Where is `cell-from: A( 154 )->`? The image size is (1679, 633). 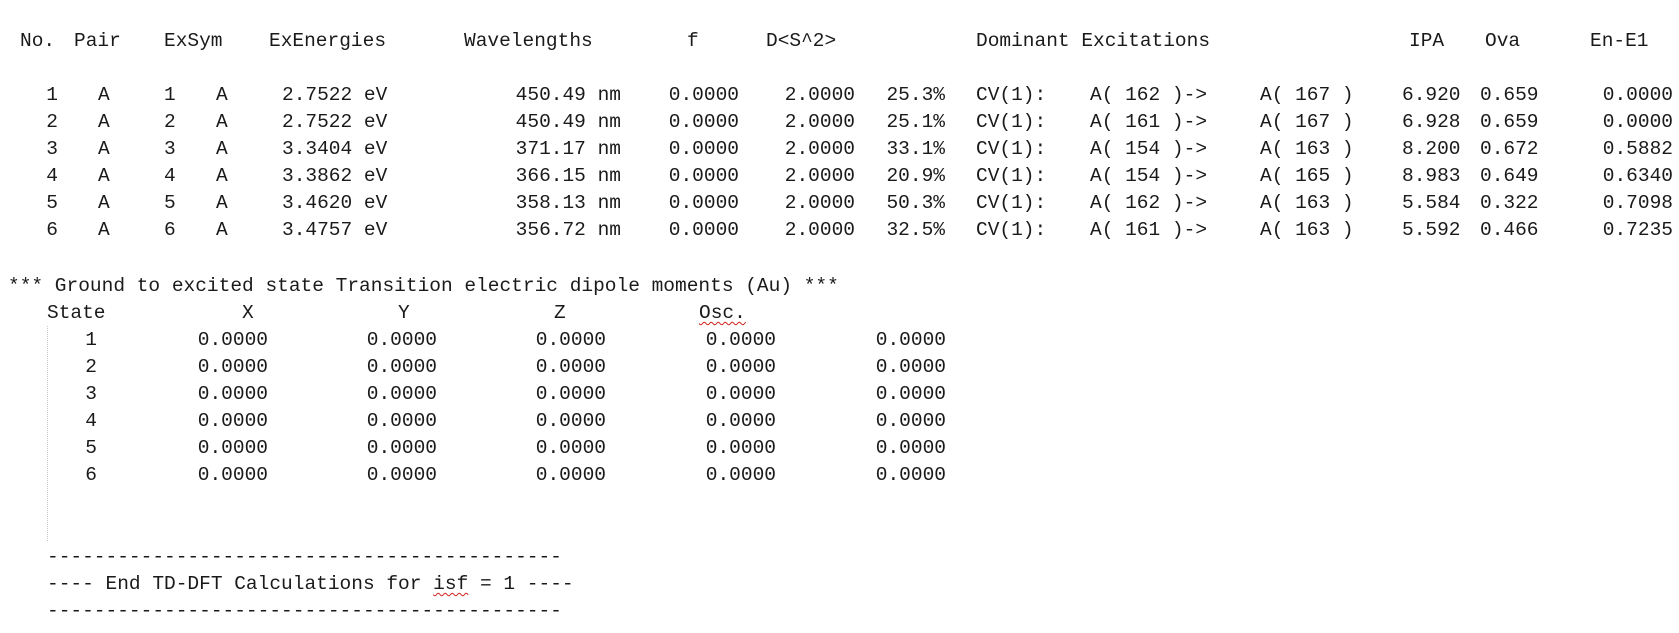 cell-from: A( 154 )-> is located at coordinates (1149, 149).